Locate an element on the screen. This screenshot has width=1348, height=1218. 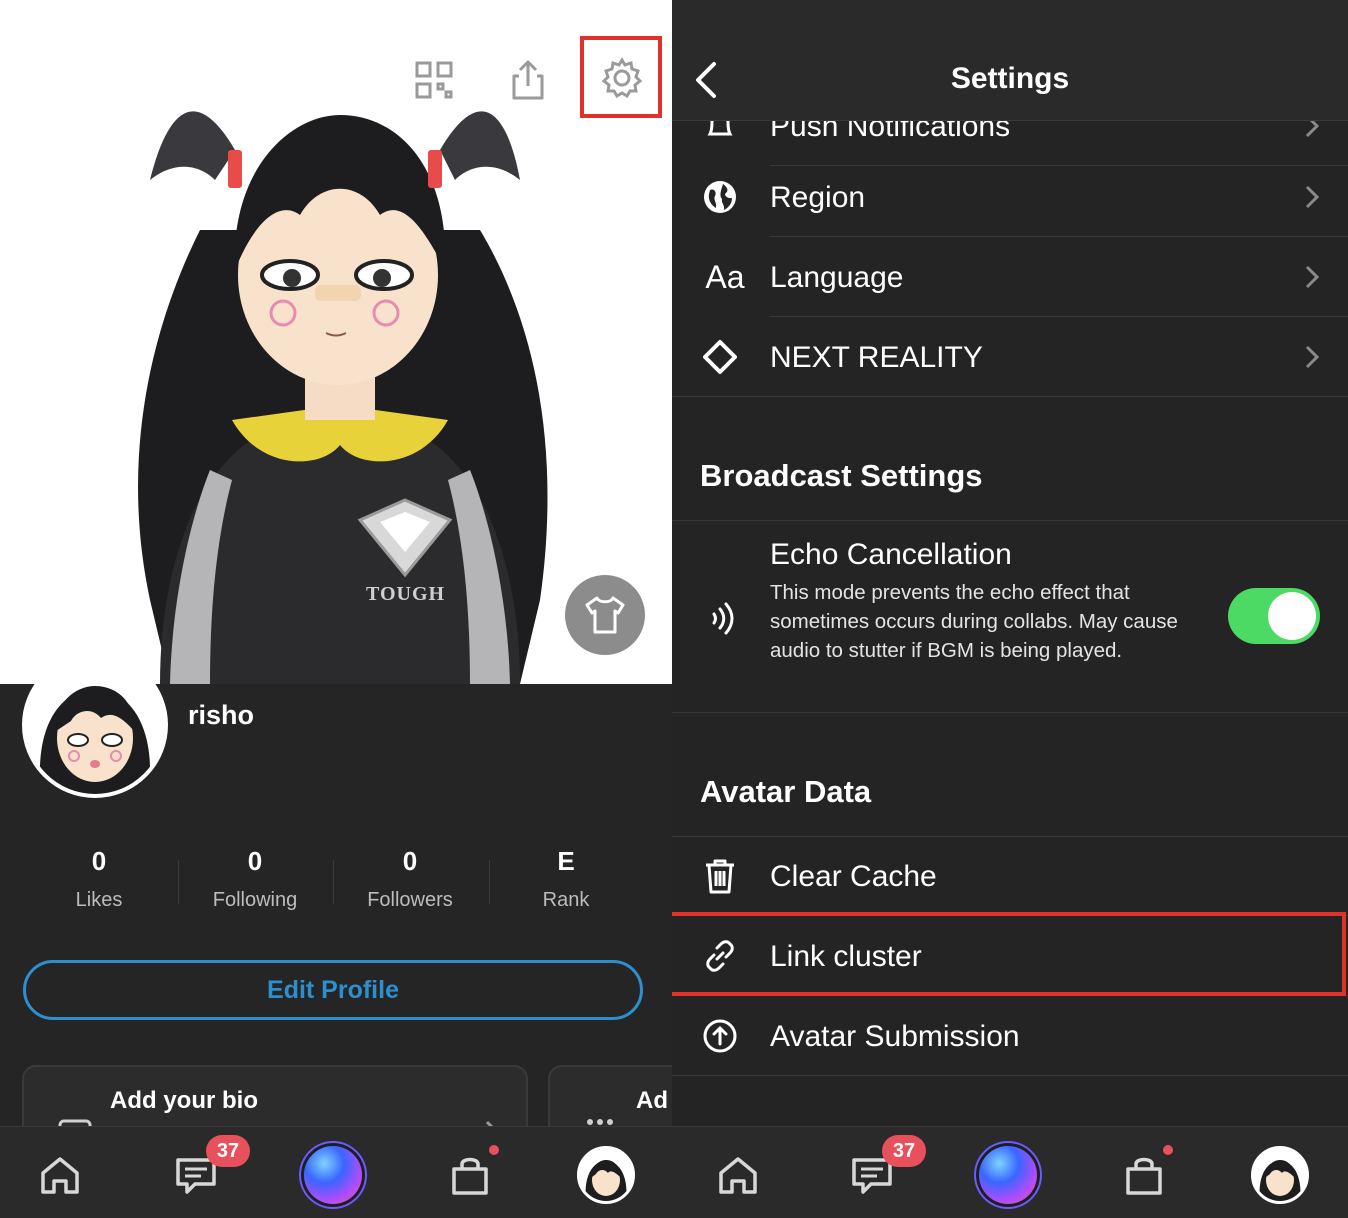
stat-label: Followers is located at coordinates (410, 900).